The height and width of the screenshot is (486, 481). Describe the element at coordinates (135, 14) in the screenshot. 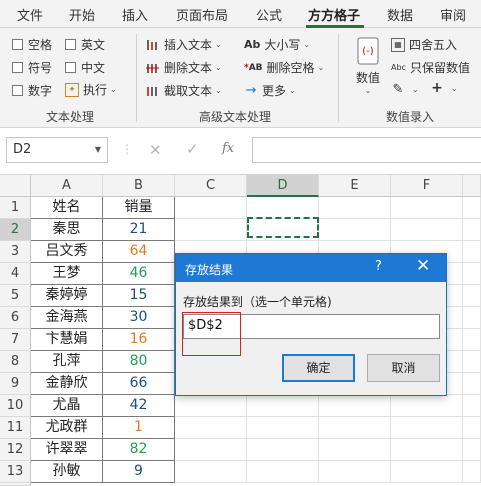

I see `tab-insert: 插入` at that location.